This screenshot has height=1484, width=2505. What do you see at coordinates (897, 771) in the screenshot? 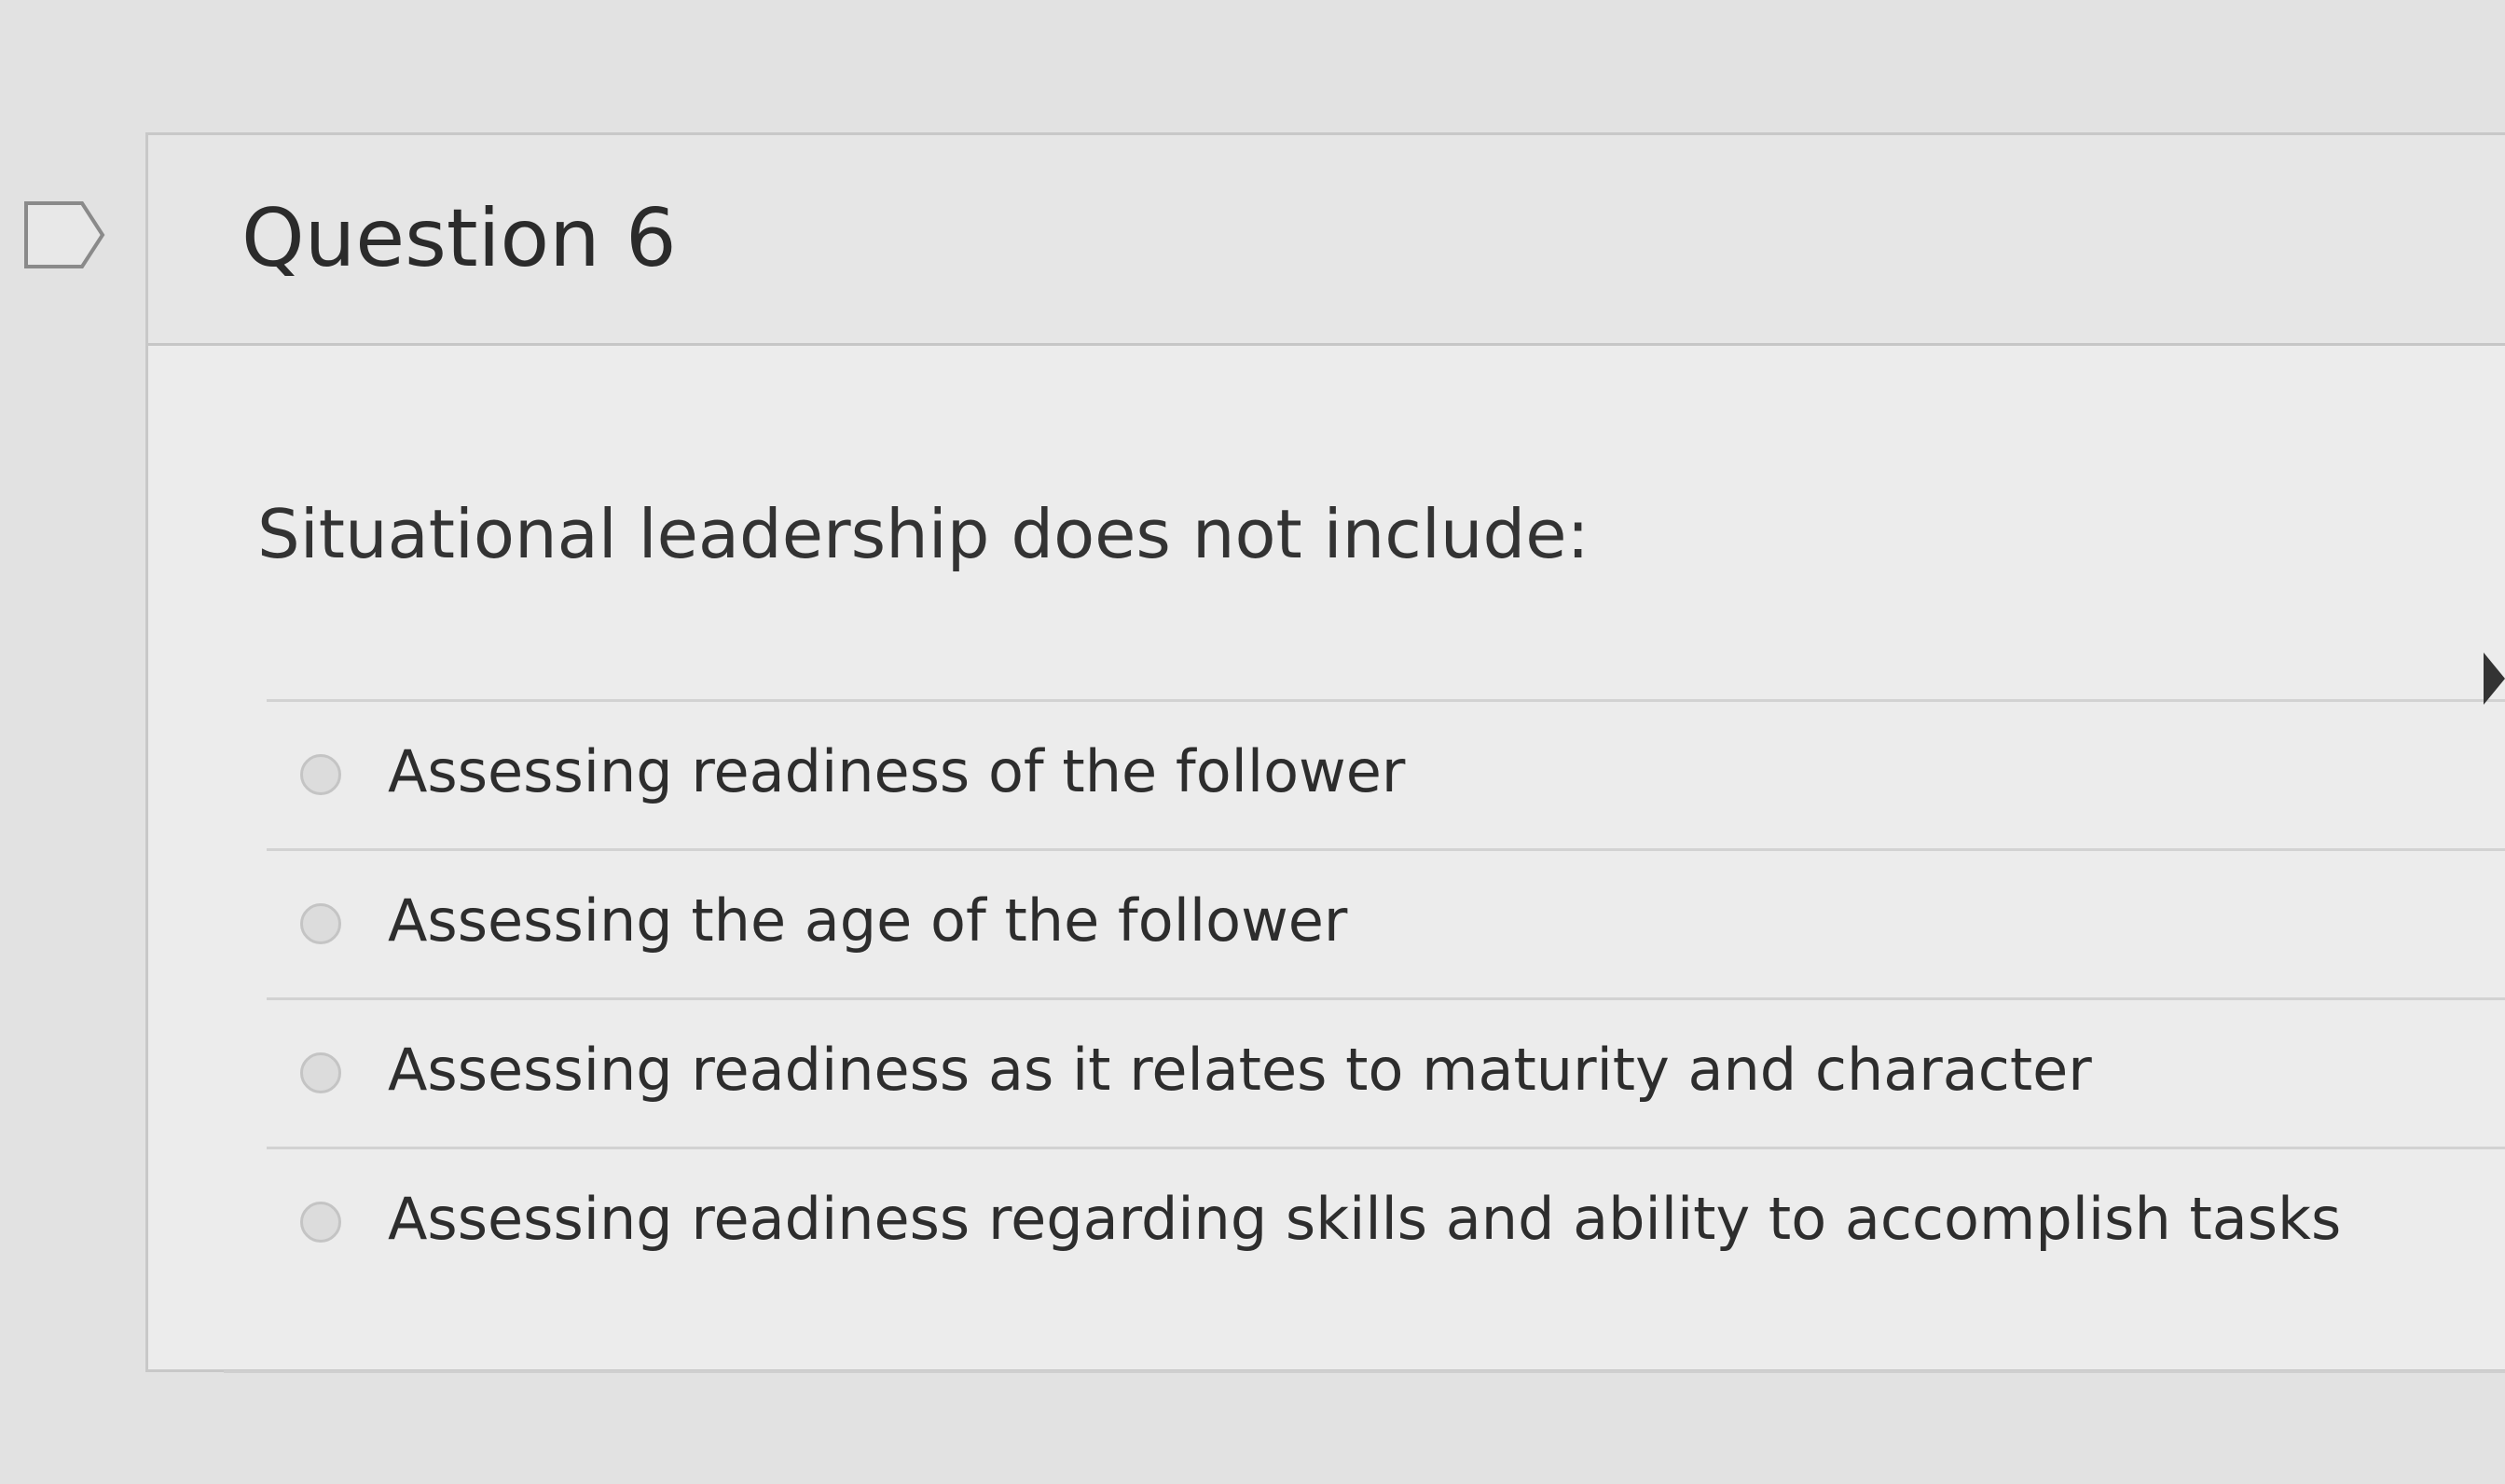
I see `answer-label: Assessing readiness of the follower` at bounding box center [897, 771].